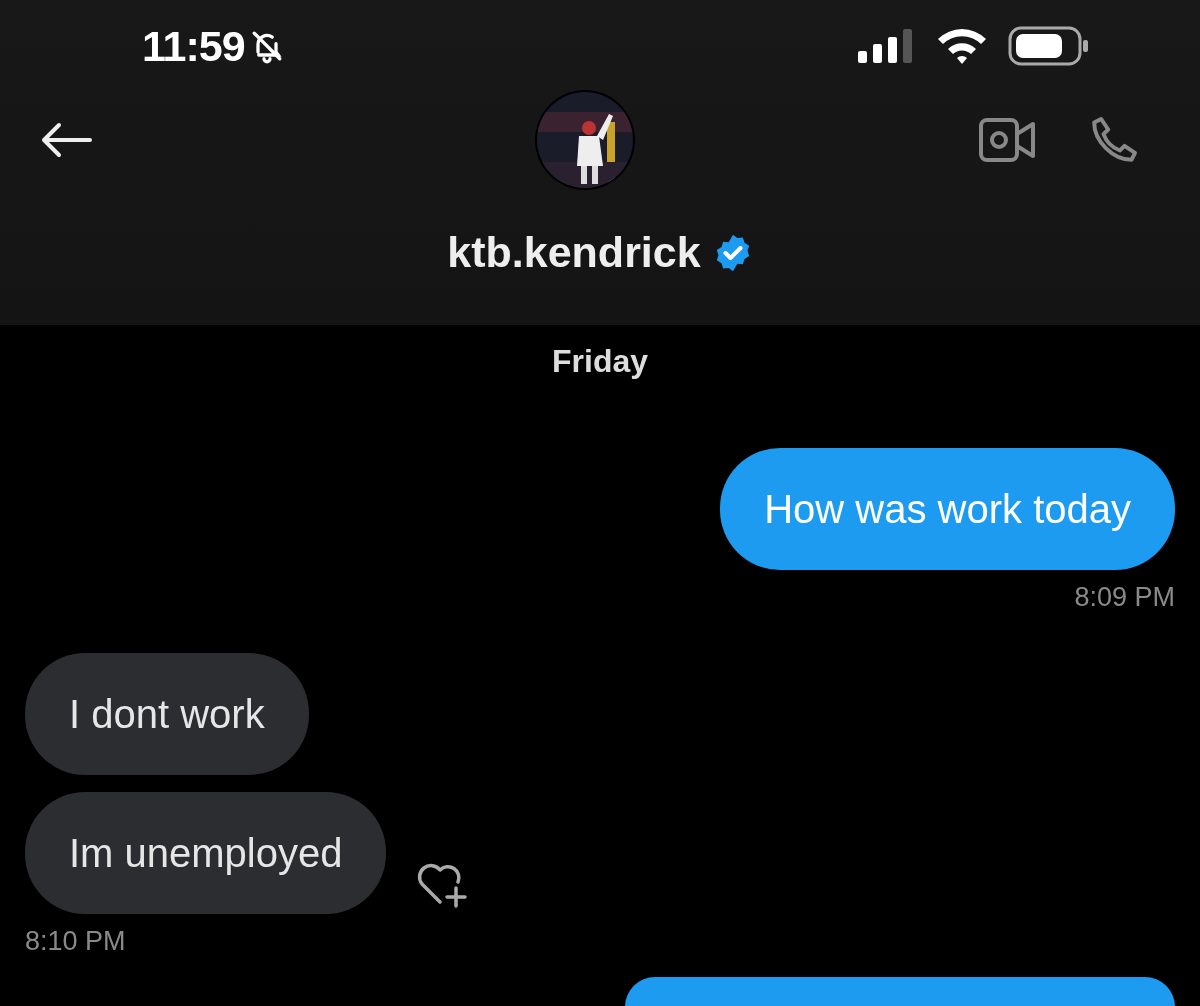 The width and height of the screenshot is (1200, 1006). I want to click on username: ktb.kendrick, so click(574, 252).